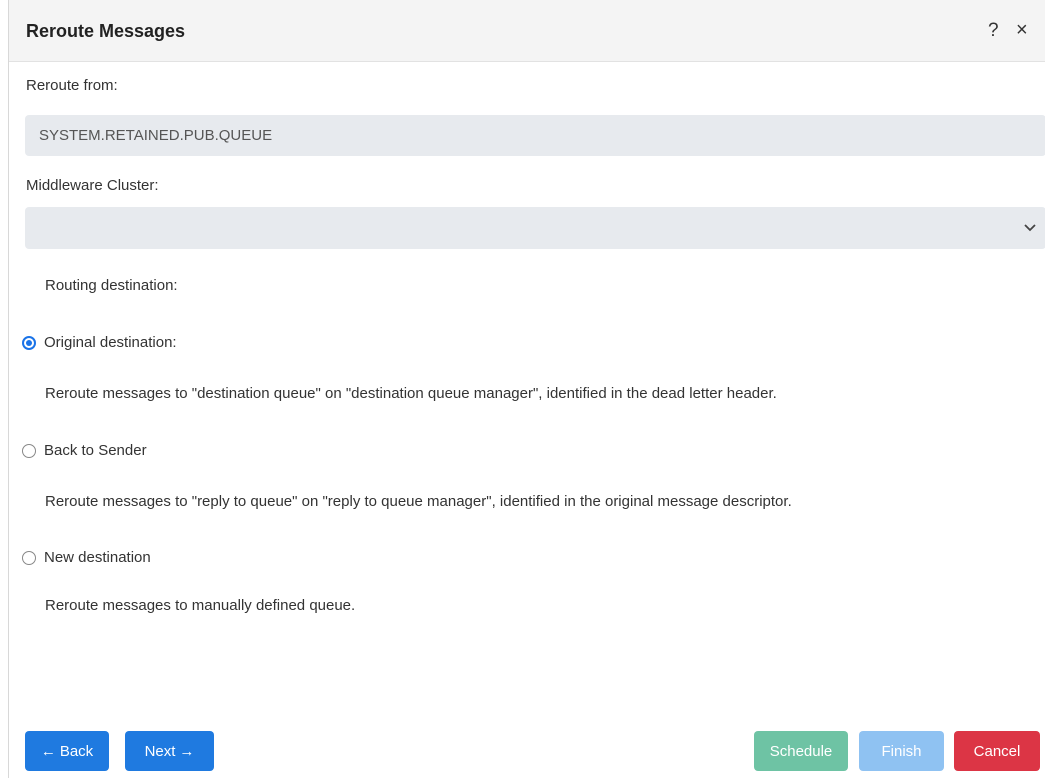 The height and width of the screenshot is (778, 1045). I want to click on close-icon: ×, so click(1022, 30).